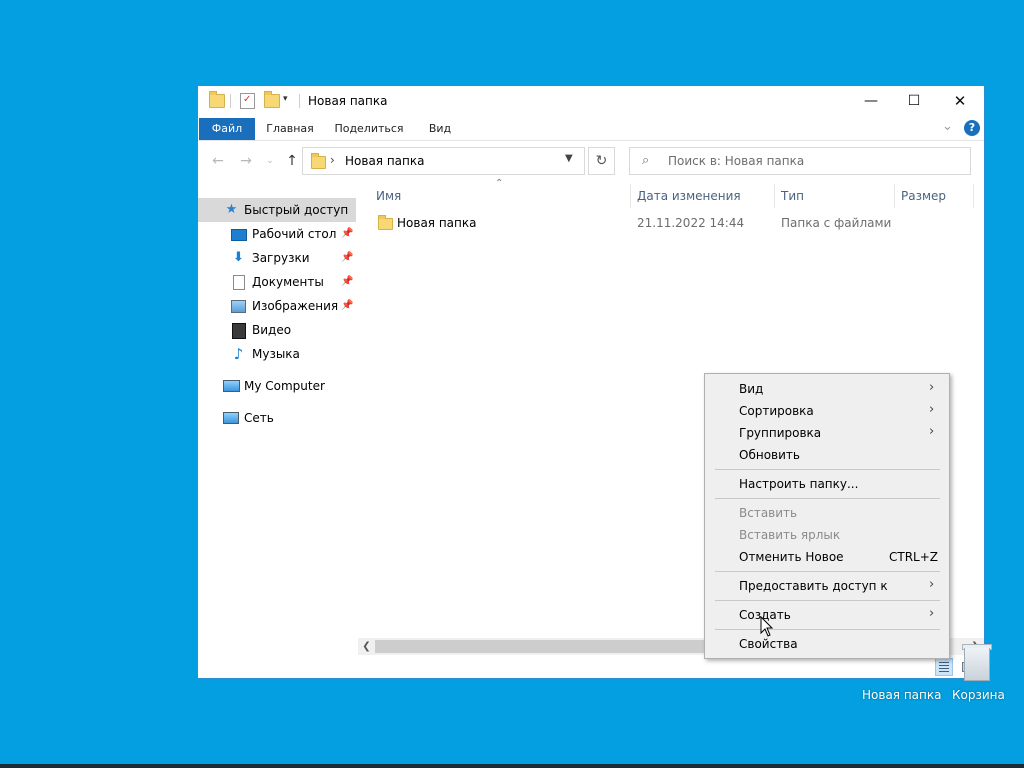 This screenshot has width=1024, height=768. I want to click on desktop-icon-label-folder: Новая папка, so click(901, 695).